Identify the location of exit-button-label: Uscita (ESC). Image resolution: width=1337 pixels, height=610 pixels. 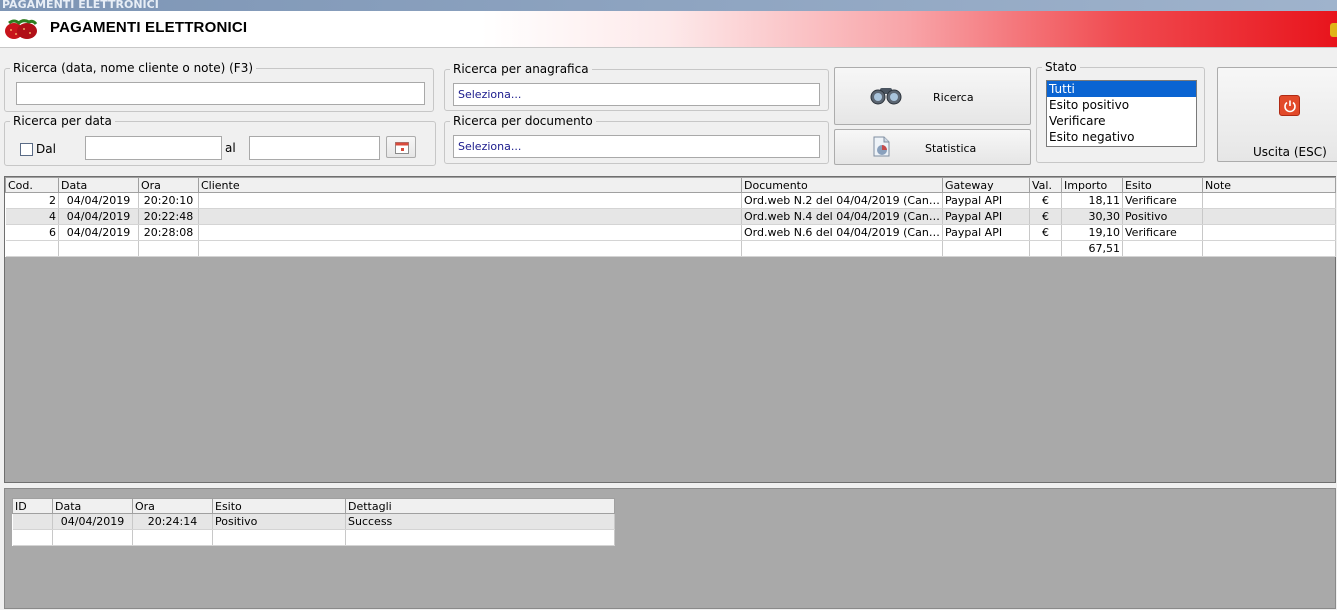
(1290, 152).